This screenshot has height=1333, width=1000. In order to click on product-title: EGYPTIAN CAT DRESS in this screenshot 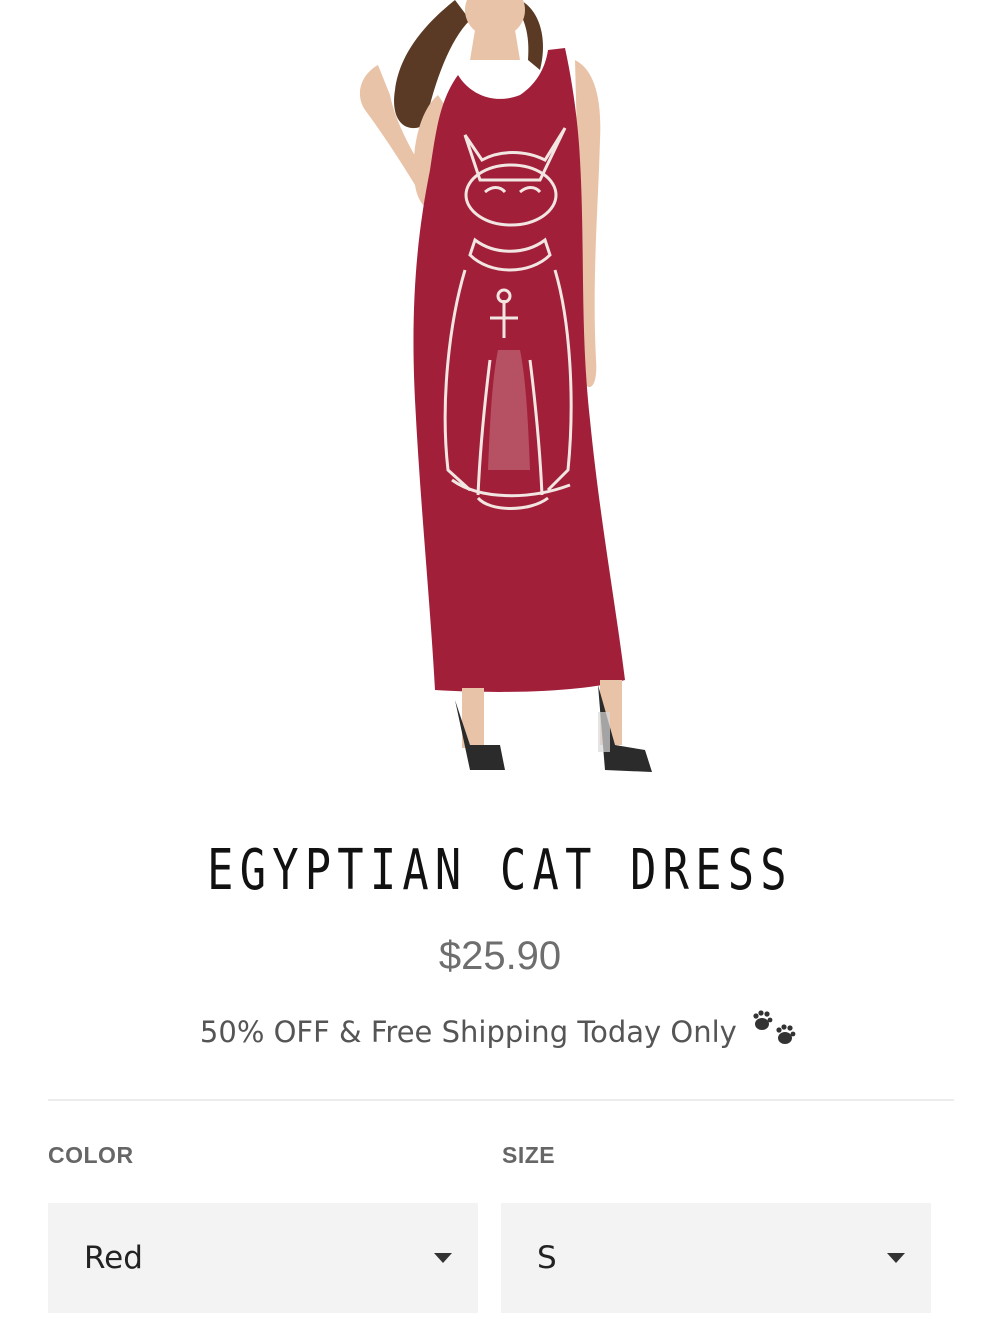, I will do `click(500, 870)`.